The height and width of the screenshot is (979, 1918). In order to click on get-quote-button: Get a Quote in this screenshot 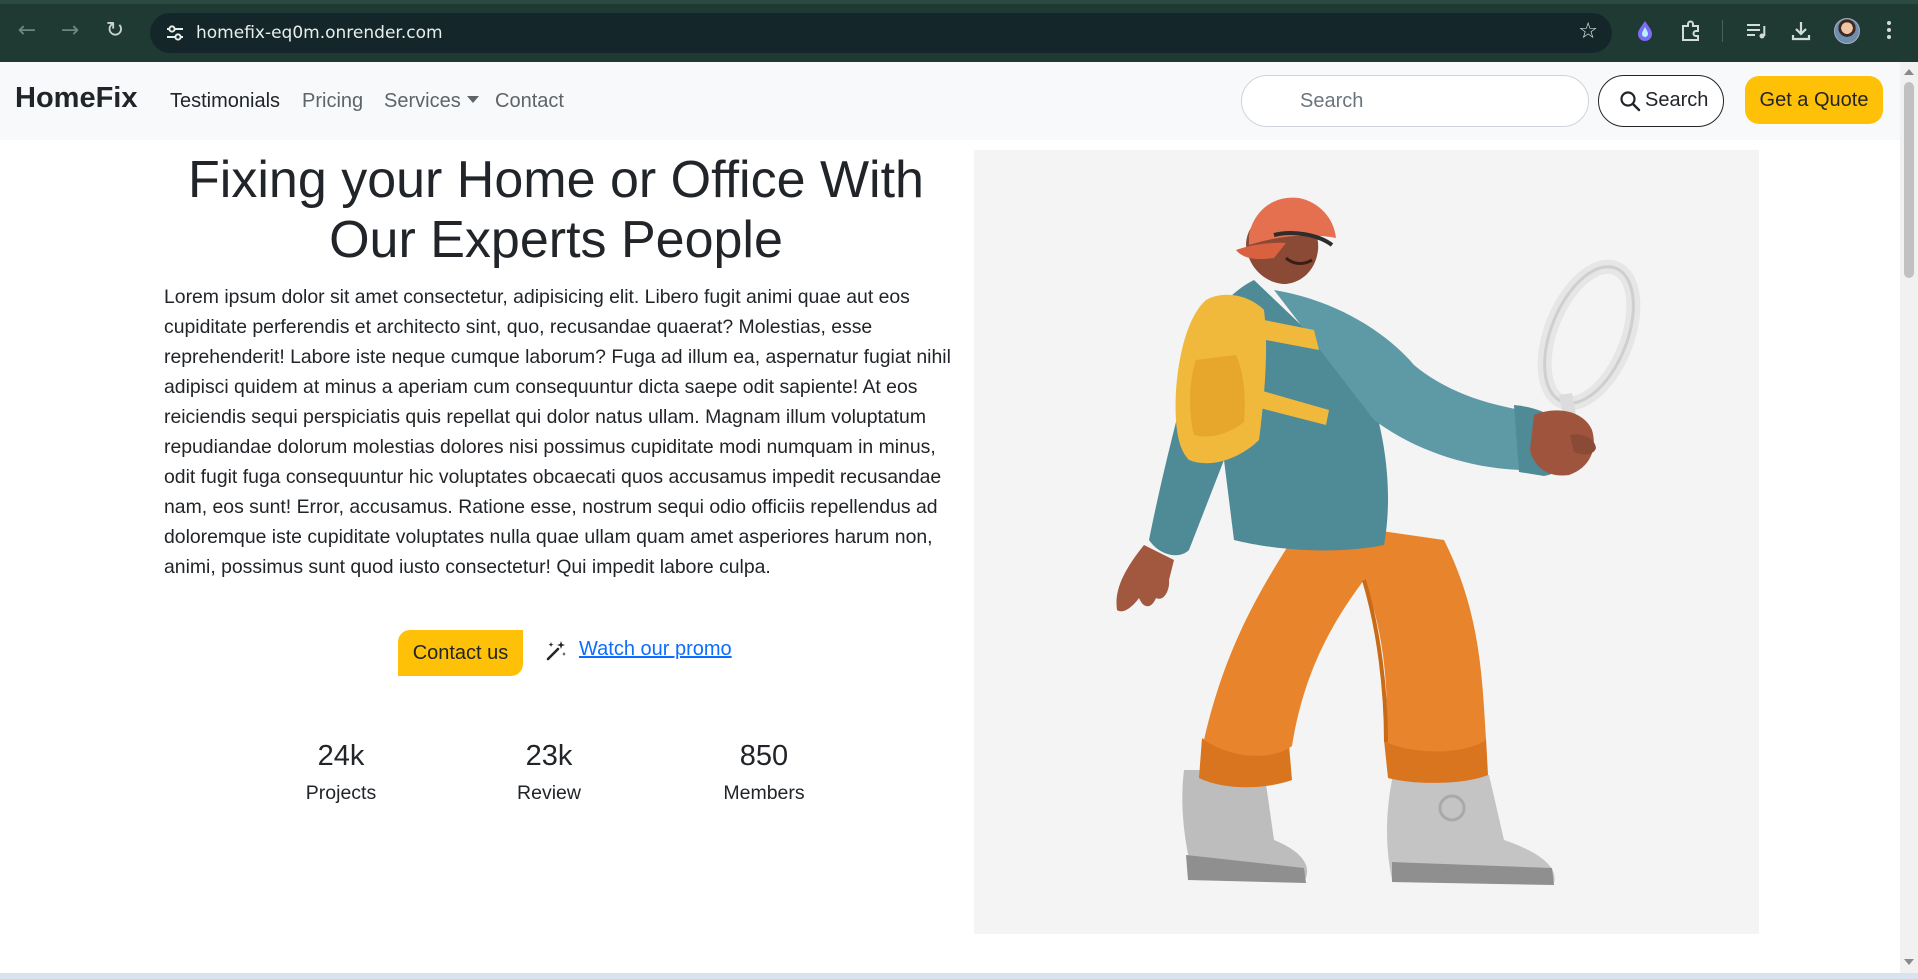, I will do `click(1814, 100)`.